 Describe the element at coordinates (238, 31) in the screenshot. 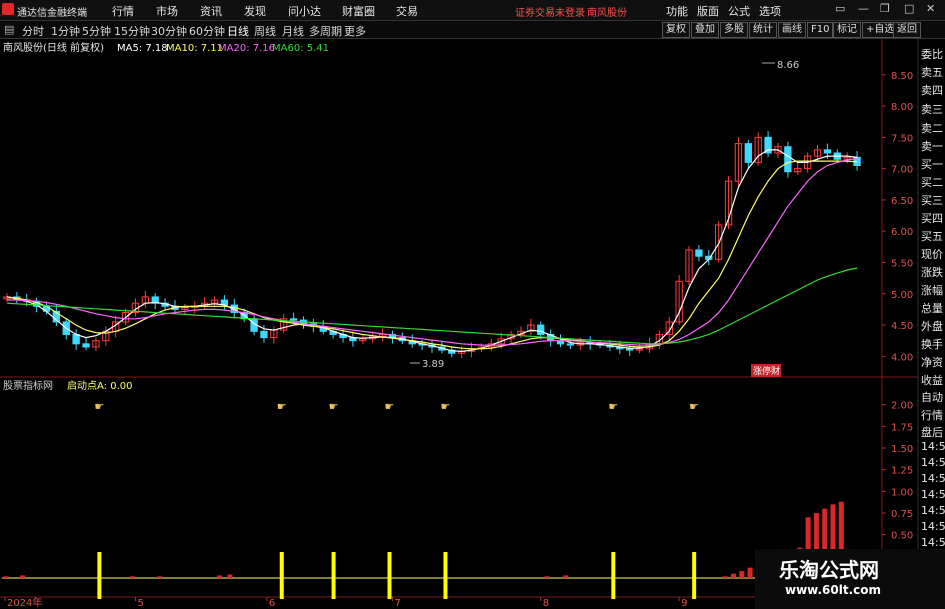

I see `tab-daily: 日线` at that location.